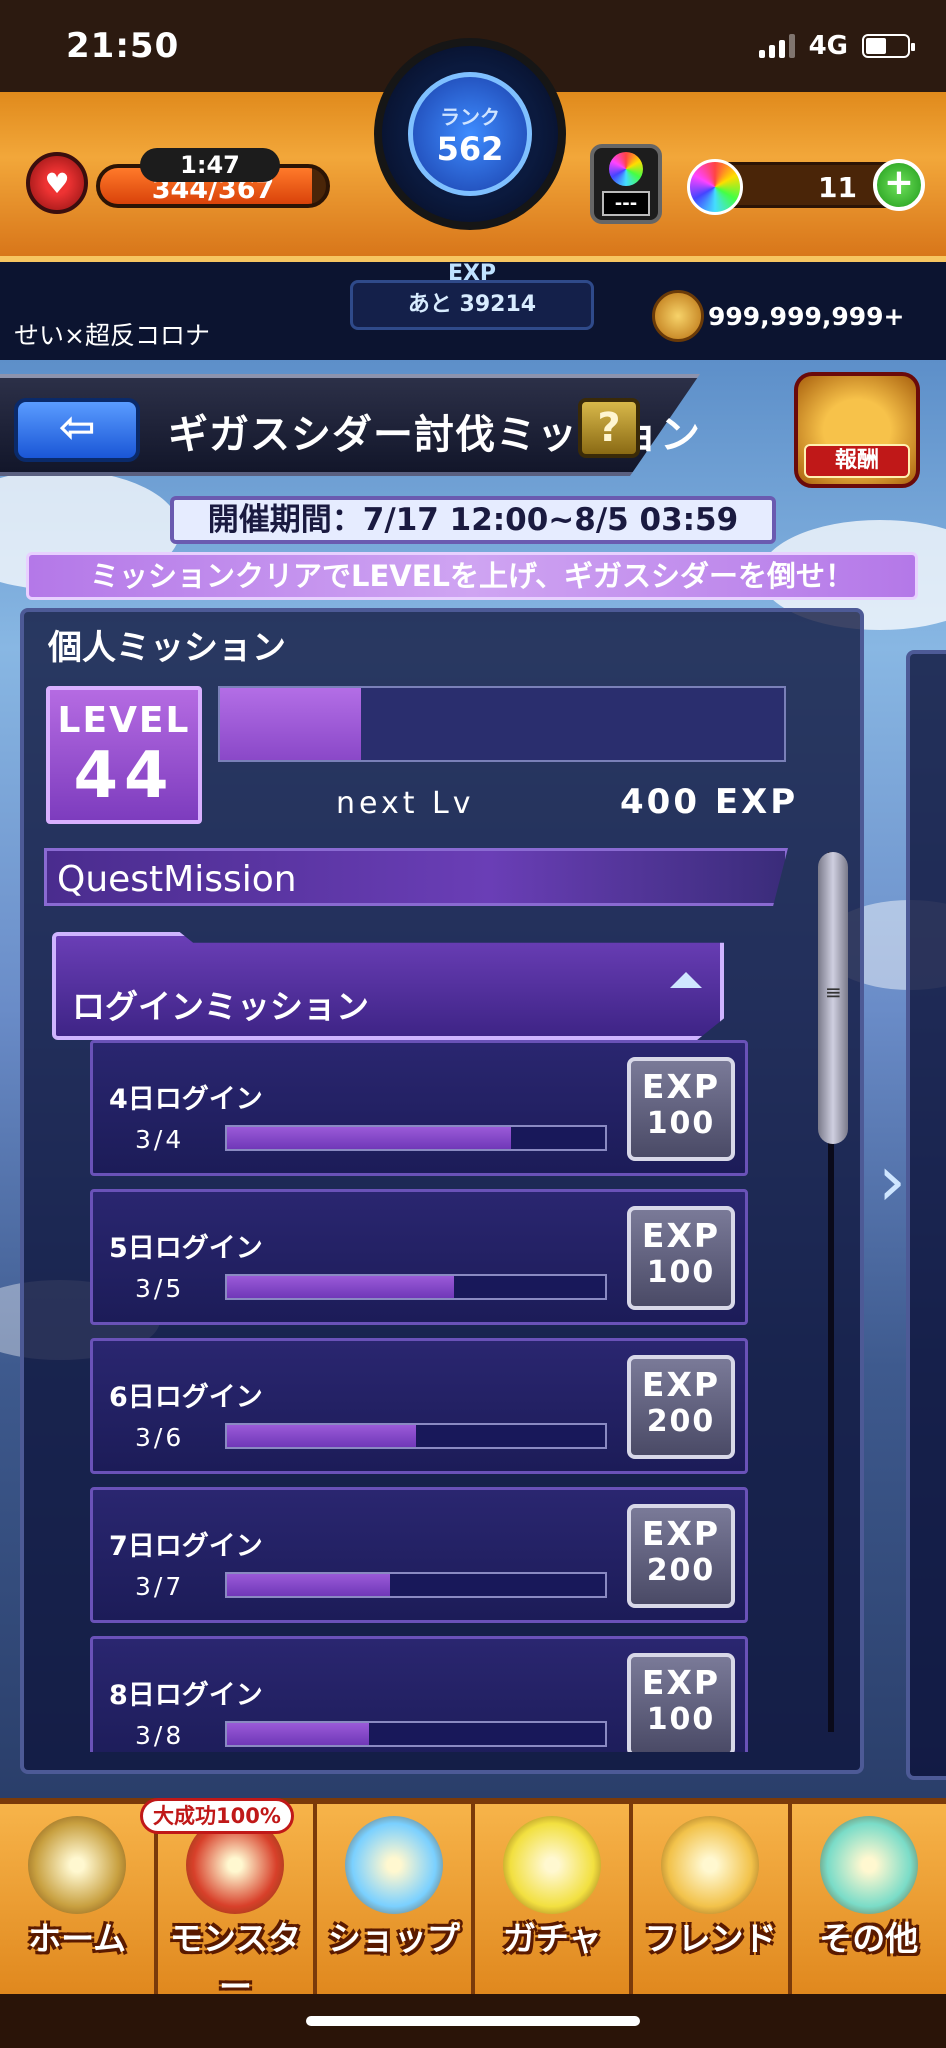 This screenshot has width=946, height=2048. Describe the element at coordinates (160, 1586) in the screenshot. I see `mission-progress-text: 3/7` at that location.